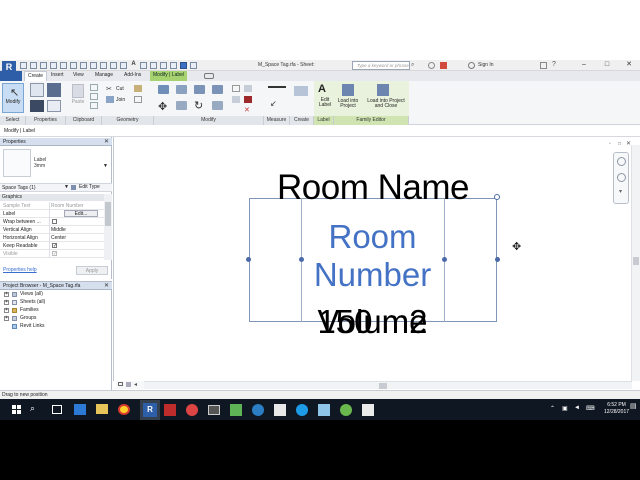  I want to click on recorder-icon, so click(192, 410).